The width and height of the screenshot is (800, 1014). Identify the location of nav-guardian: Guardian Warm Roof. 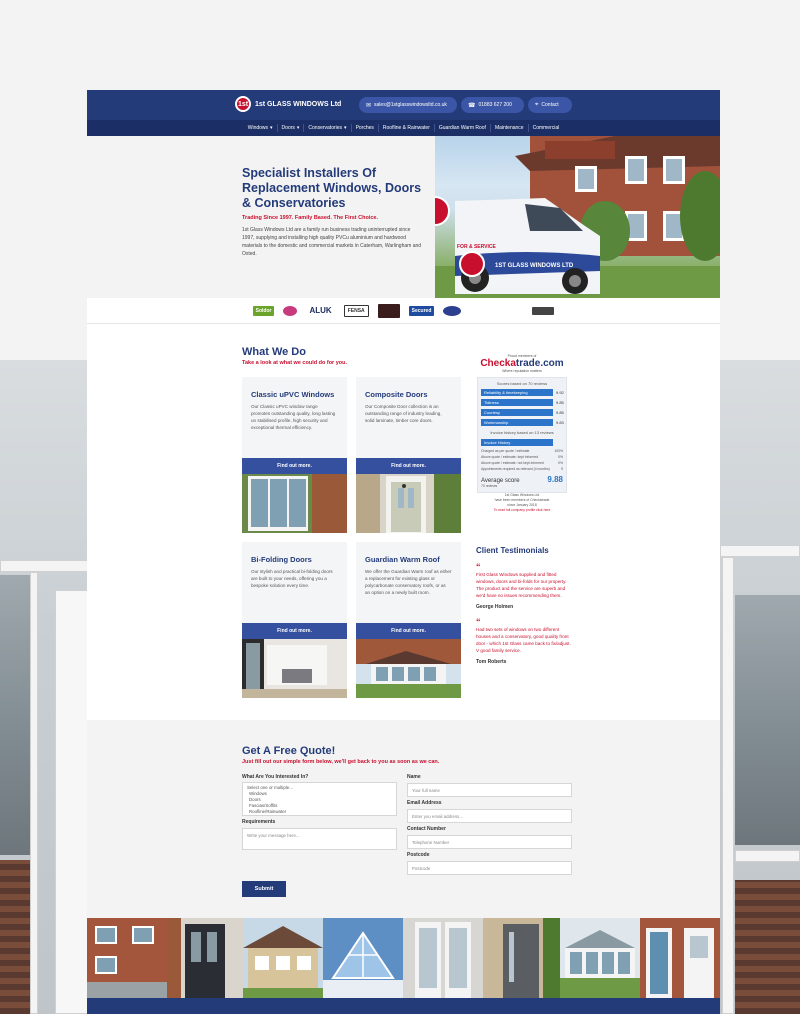
(463, 128).